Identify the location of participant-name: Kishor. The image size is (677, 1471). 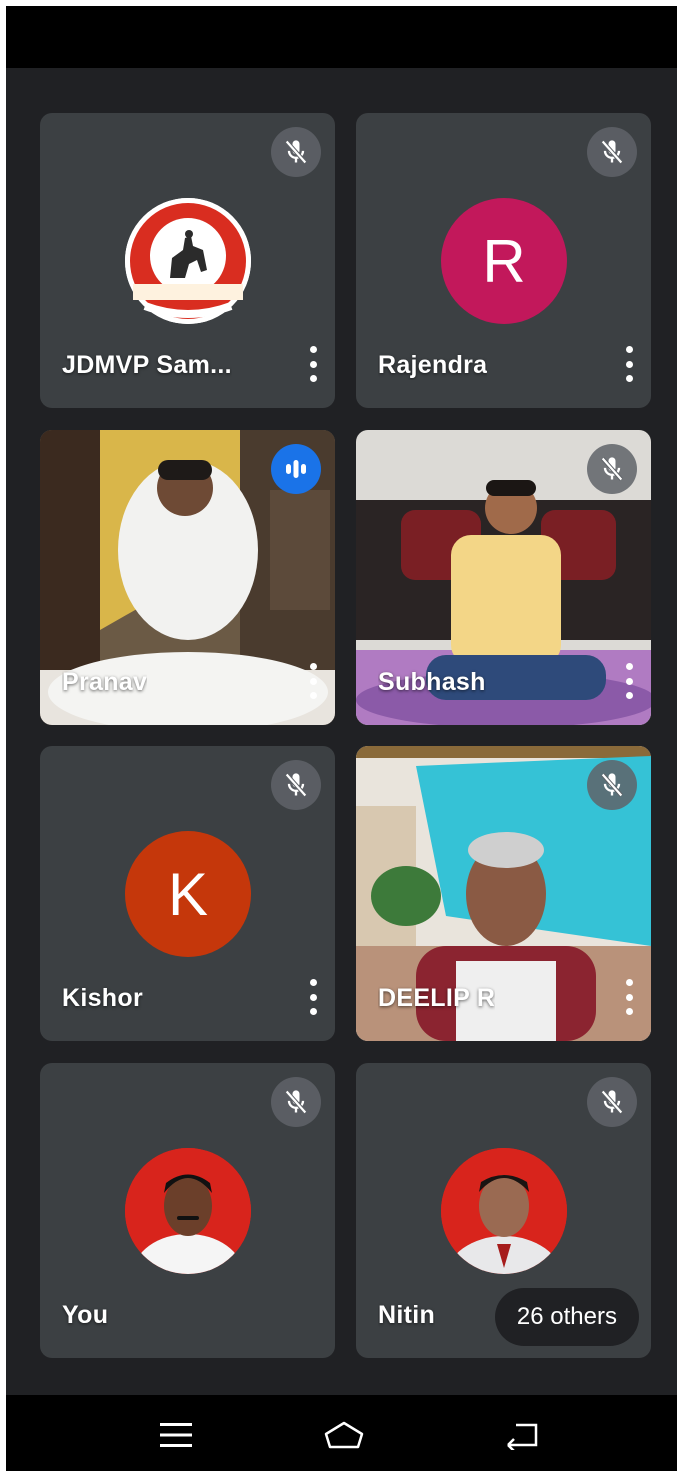
(102, 998).